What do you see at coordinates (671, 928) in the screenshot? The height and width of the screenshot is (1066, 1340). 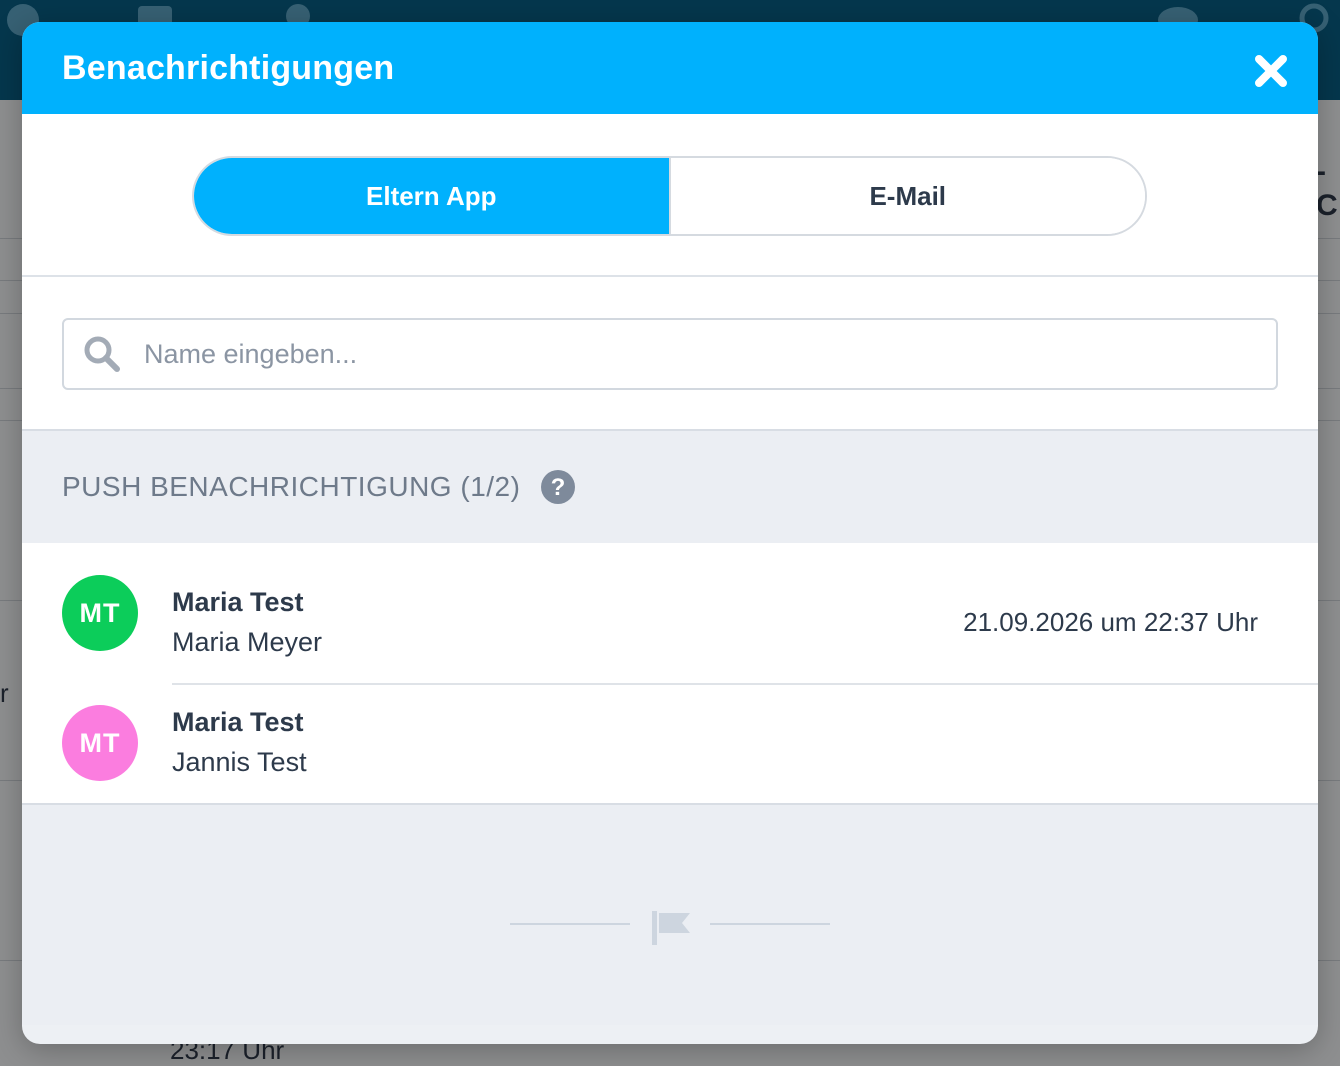 I see `flag-icon` at bounding box center [671, 928].